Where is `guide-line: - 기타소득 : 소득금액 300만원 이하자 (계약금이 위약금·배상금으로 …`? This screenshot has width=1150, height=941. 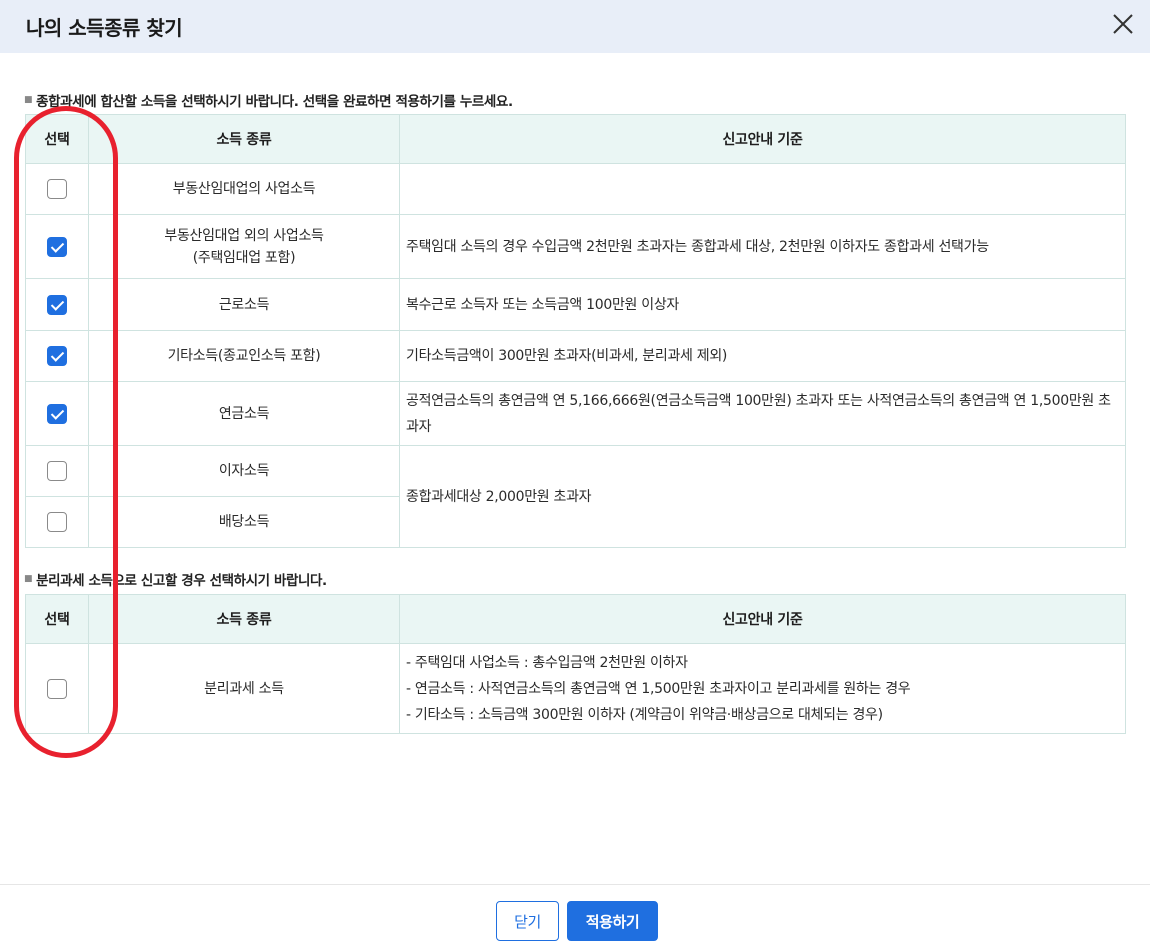
guide-line: - 기타소득 : 소득금액 300만원 이하자 (계약금이 위약금·배상금으로 … is located at coordinates (644, 714).